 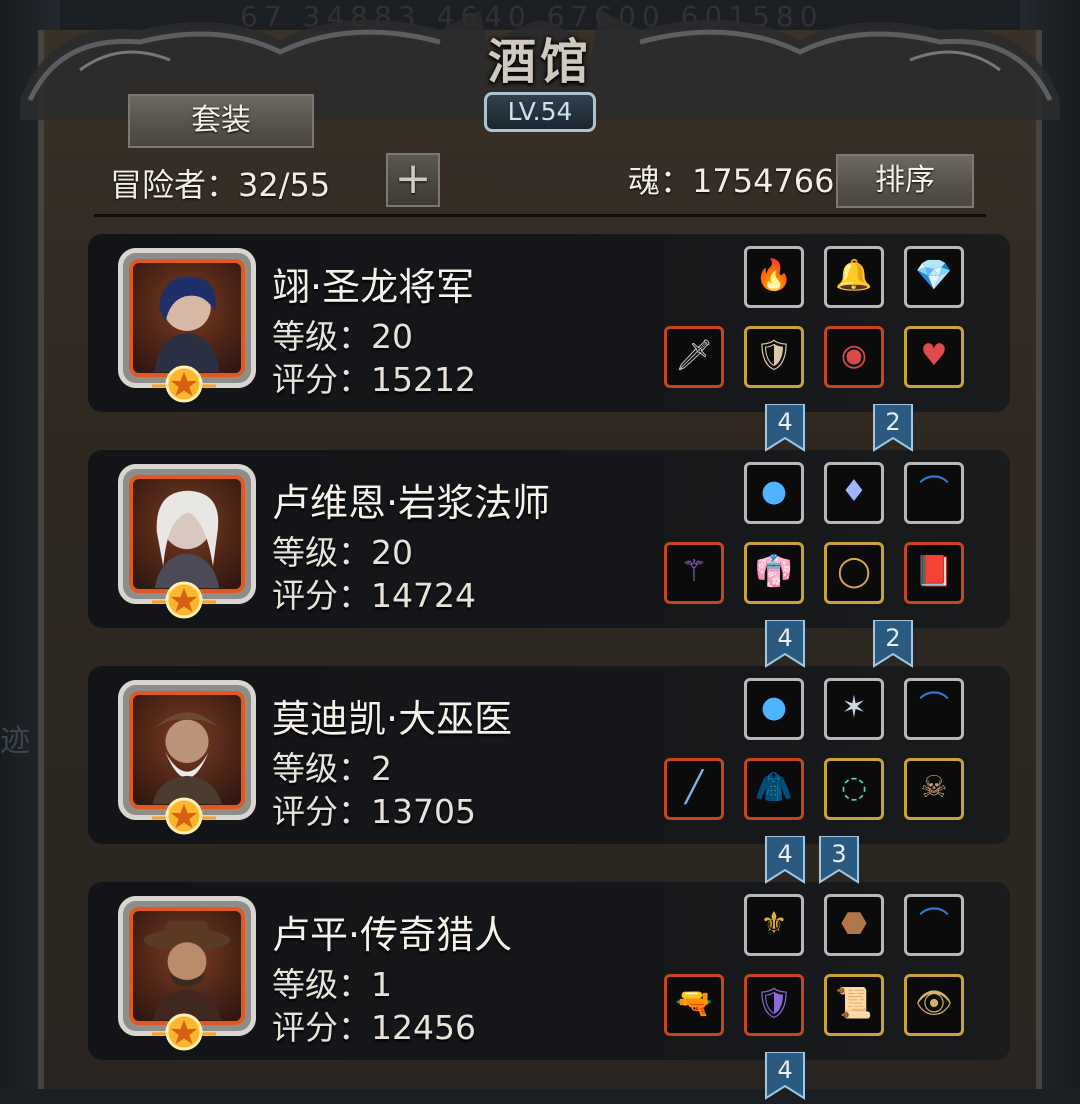 What do you see at coordinates (374, 811) in the screenshot?
I see `hero-score: 评分：13705` at bounding box center [374, 811].